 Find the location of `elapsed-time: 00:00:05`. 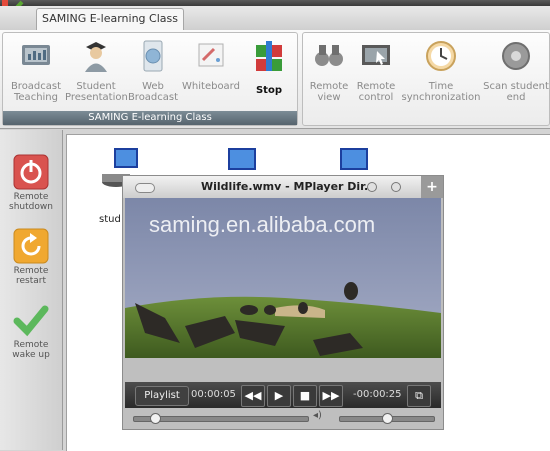

elapsed-time: 00:00:05 is located at coordinates (213, 394).